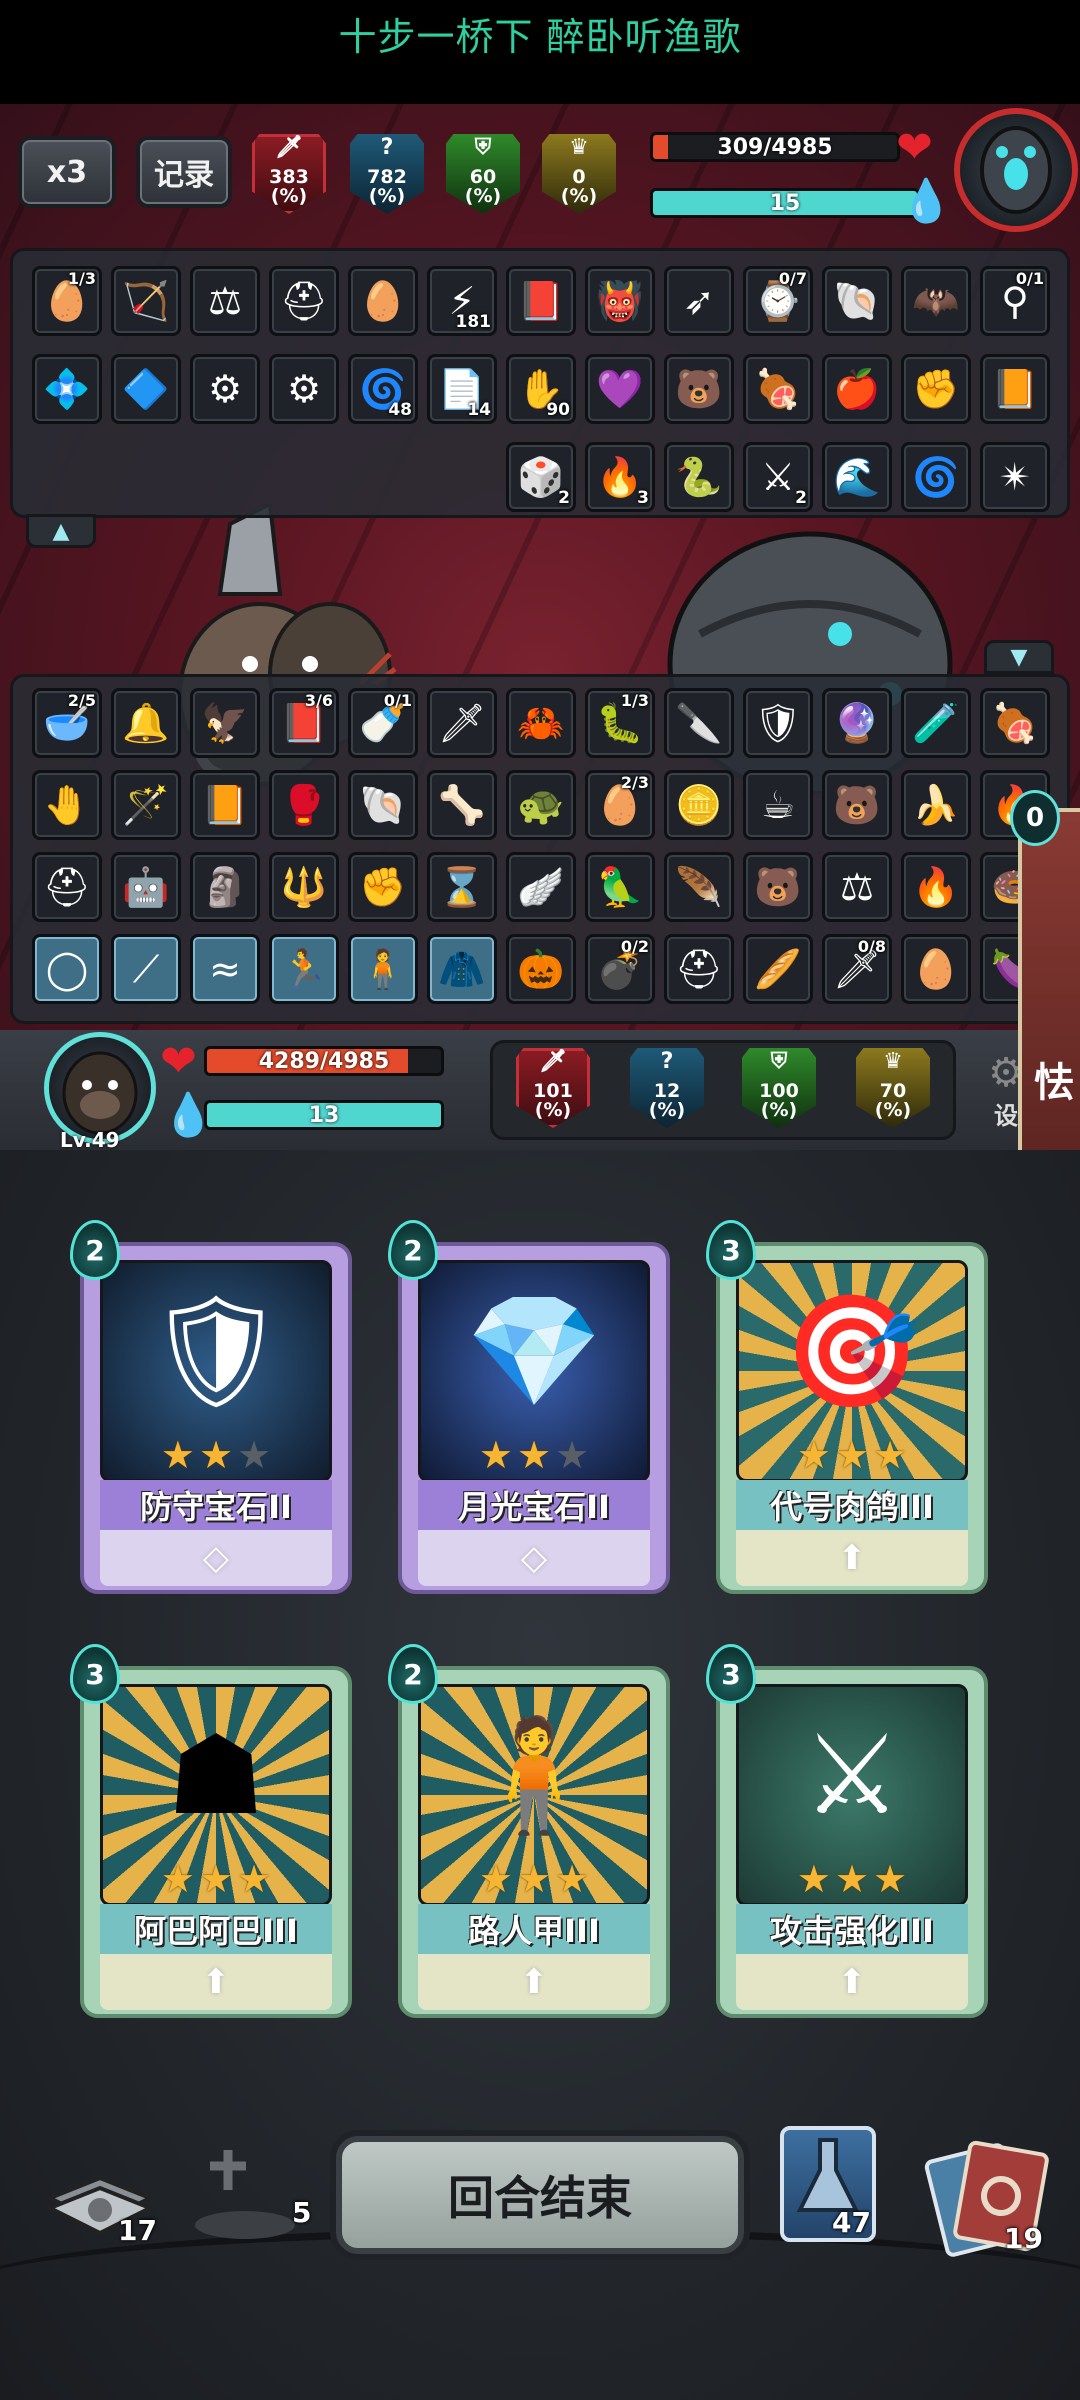 This screenshot has height=2400, width=1080. I want to click on item-slot: 🥚 2/3, so click(620, 805).